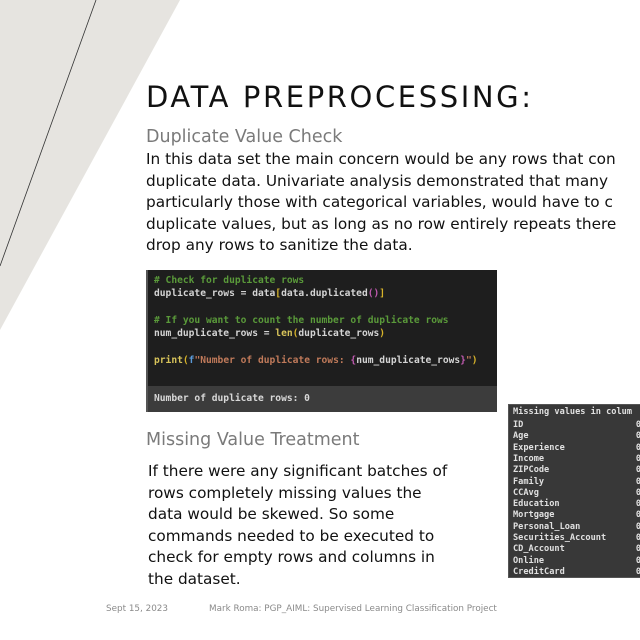 The height and width of the screenshot is (640, 640). What do you see at coordinates (576, 515) in the screenshot?
I see `missing-values-row: Mortgage 0` at bounding box center [576, 515].